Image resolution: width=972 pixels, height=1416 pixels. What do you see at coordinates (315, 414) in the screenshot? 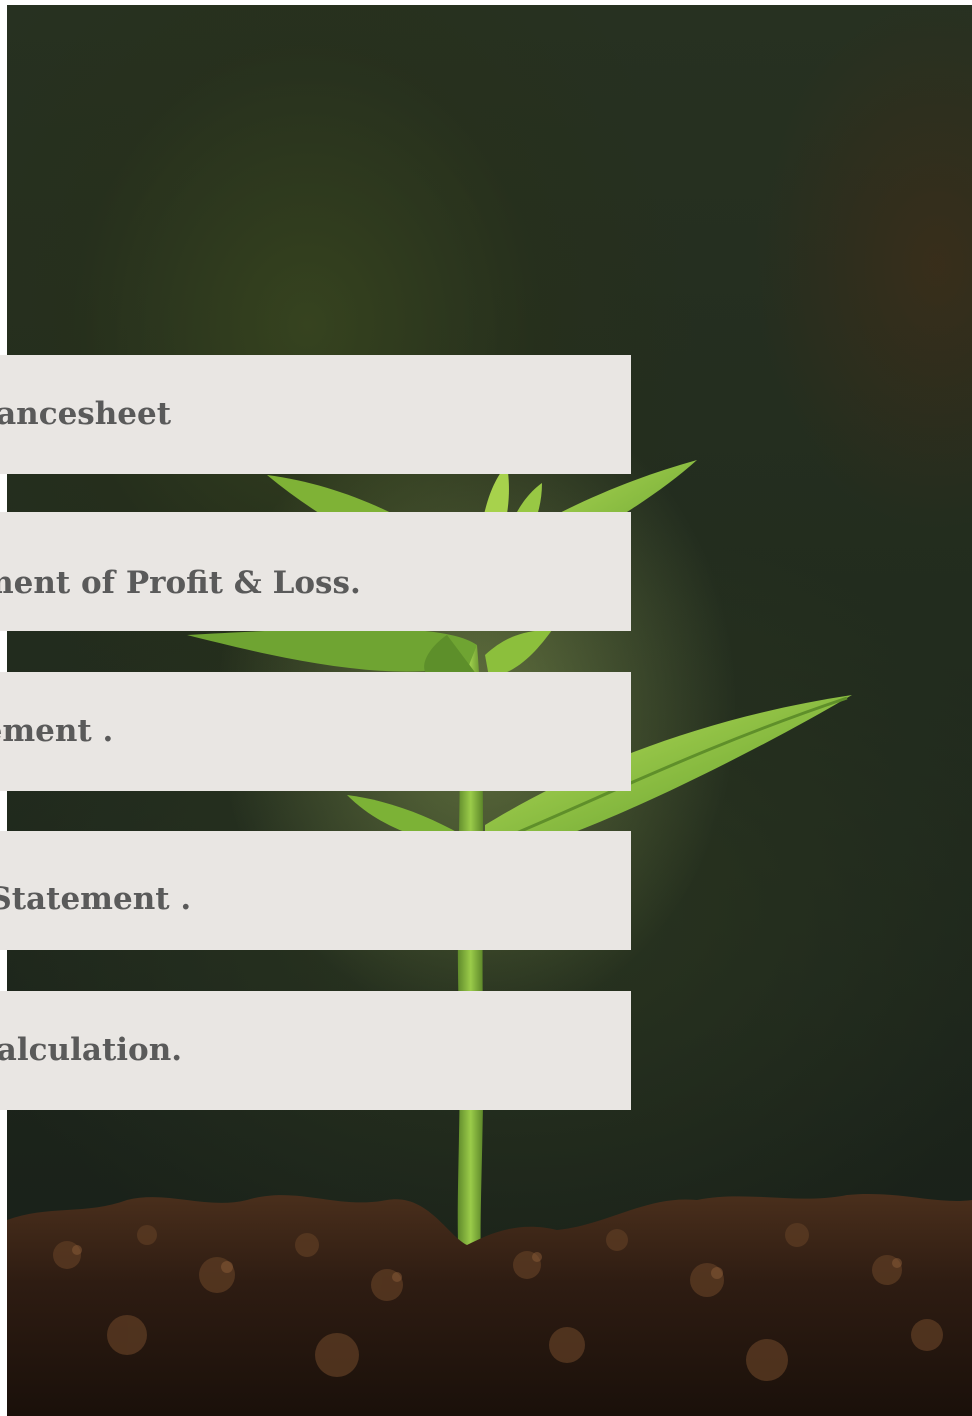
I see `menu-item-balancesheet: Balancesheet` at bounding box center [315, 414].